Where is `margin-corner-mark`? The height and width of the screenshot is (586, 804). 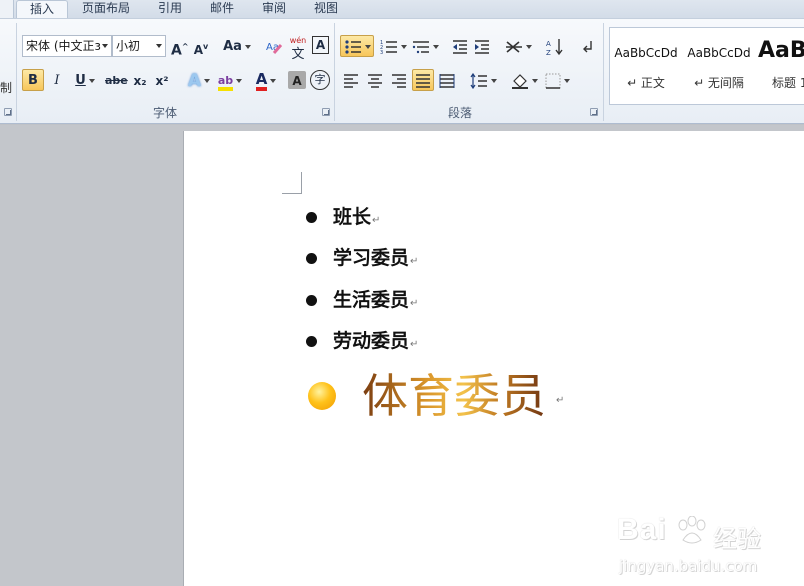
margin-corner-mark is located at coordinates (292, 183).